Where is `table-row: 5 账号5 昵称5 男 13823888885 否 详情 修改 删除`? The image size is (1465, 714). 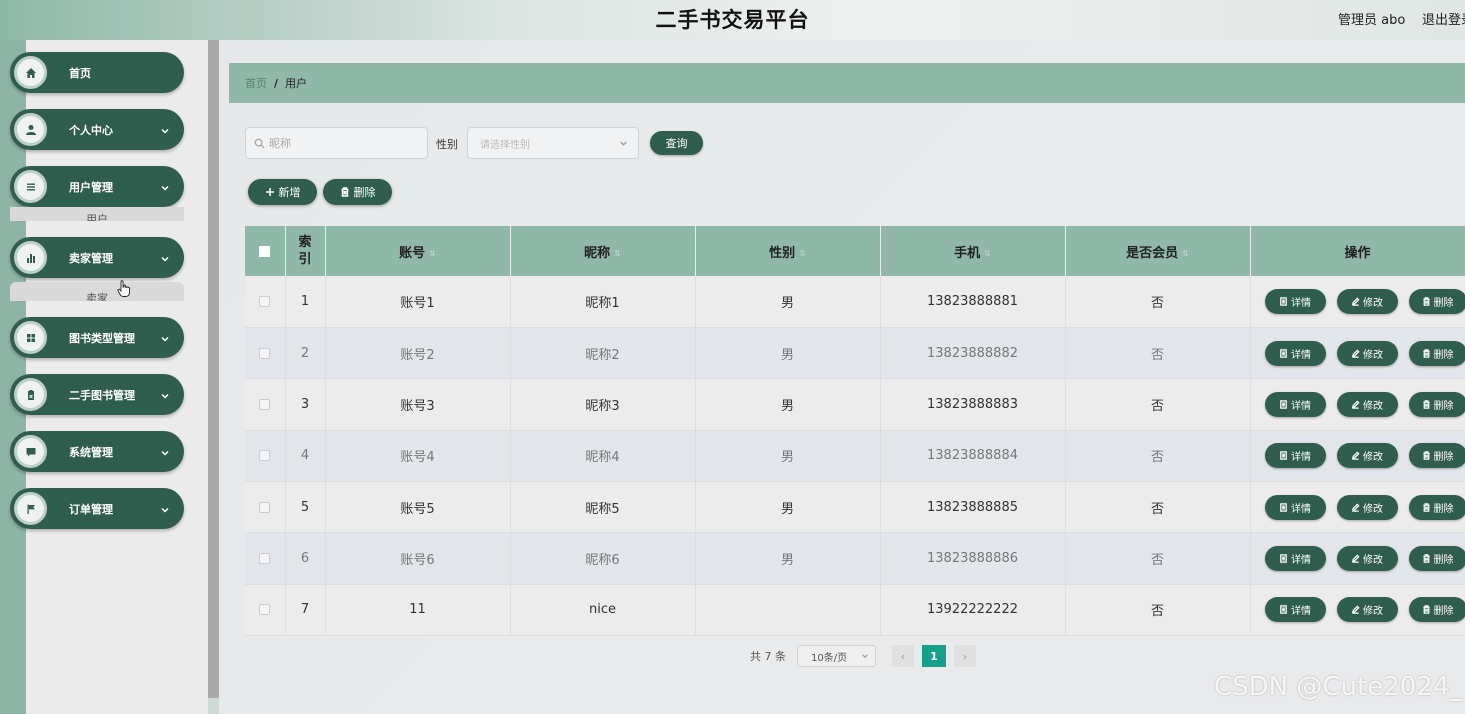 table-row: 5 账号5 昵称5 男 13823888885 否 详情 修改 删除 is located at coordinates (855, 507).